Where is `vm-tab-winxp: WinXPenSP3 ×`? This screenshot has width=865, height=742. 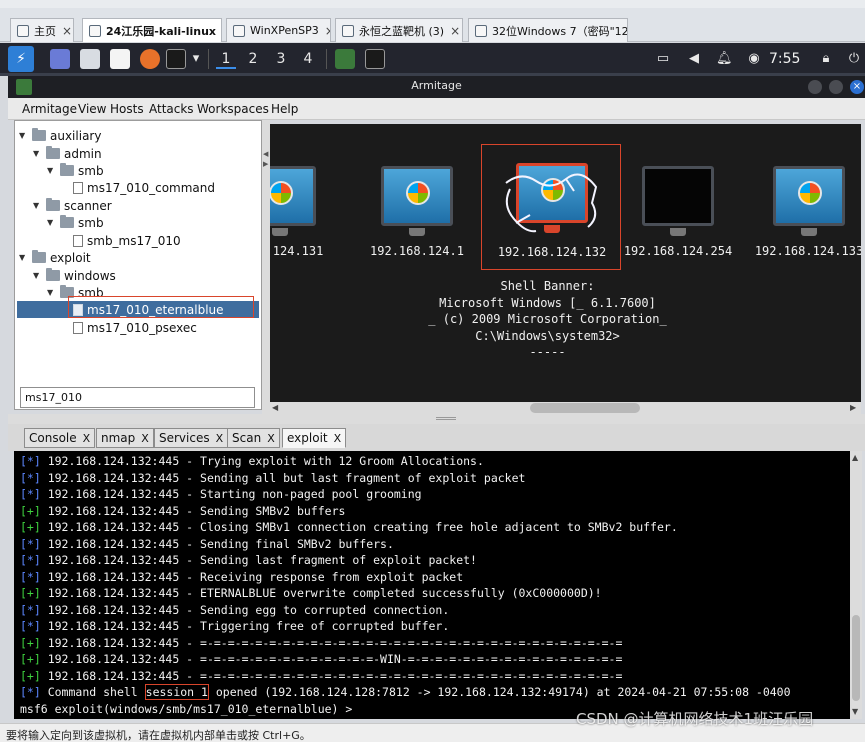
vm-tab-winxp: WinXPenSP3 × is located at coordinates (278, 30).